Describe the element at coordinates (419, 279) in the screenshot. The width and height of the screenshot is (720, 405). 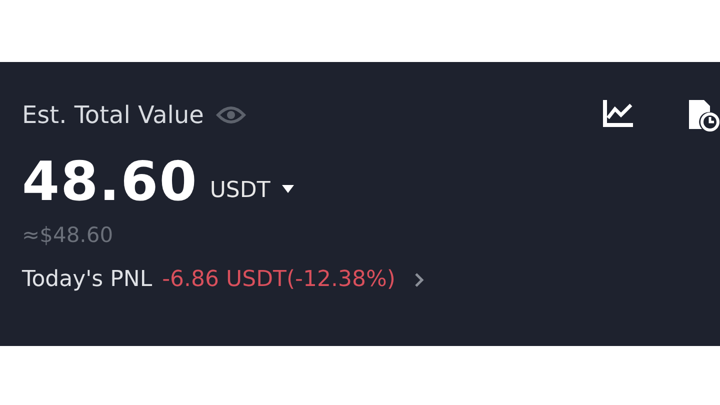
I see `chevron-right-icon` at that location.